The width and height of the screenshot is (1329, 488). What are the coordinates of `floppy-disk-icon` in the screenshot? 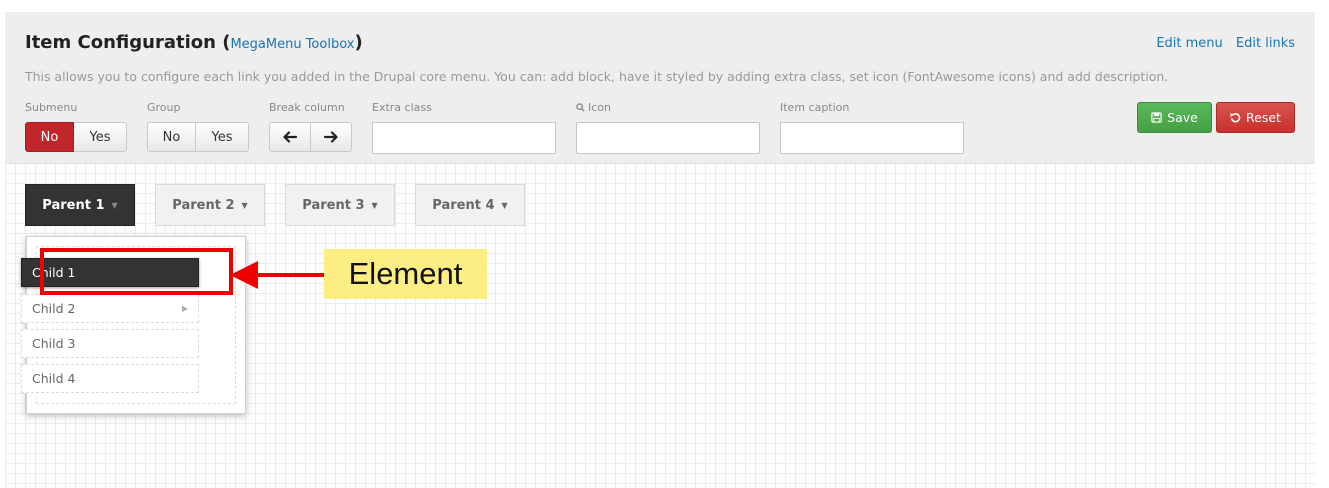 It's located at (1156, 117).